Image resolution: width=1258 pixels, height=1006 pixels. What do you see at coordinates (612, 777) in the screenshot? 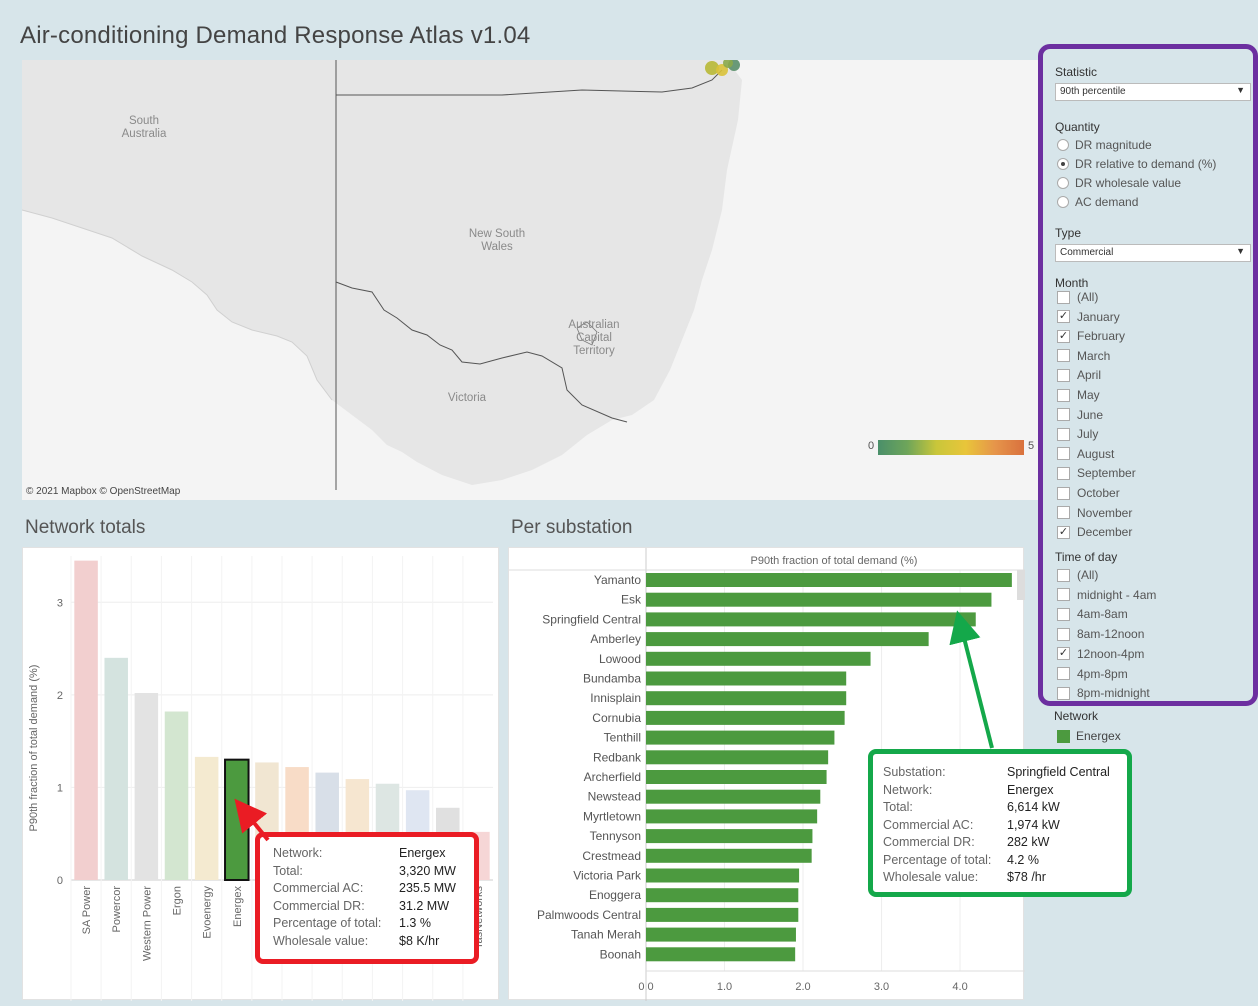
I see `category-label: Archerfield` at bounding box center [612, 777].